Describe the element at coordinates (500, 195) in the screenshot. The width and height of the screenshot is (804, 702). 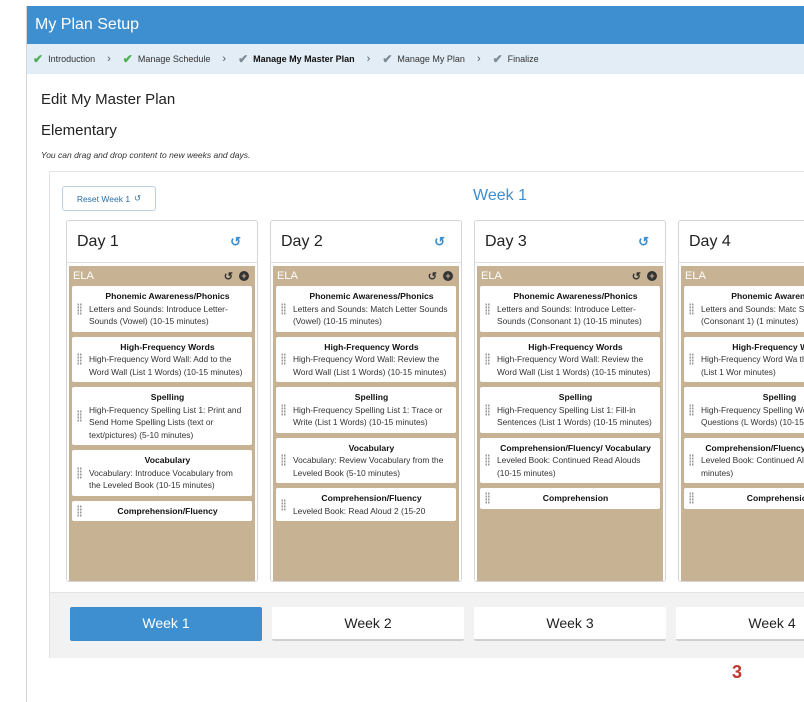
I see `week-heading: Week 1` at that location.